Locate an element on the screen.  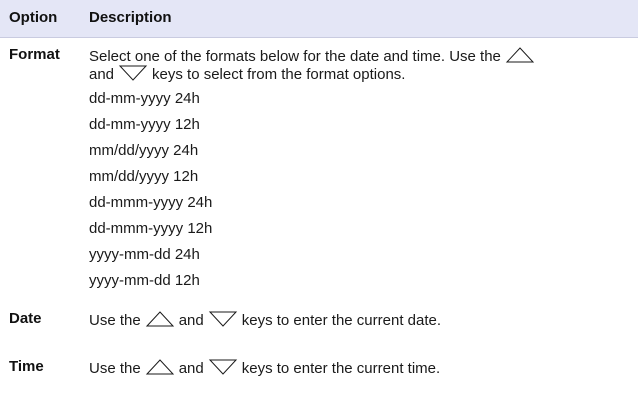
format-option: dd-mmm-yyyy 24h is located at coordinates (151, 202).